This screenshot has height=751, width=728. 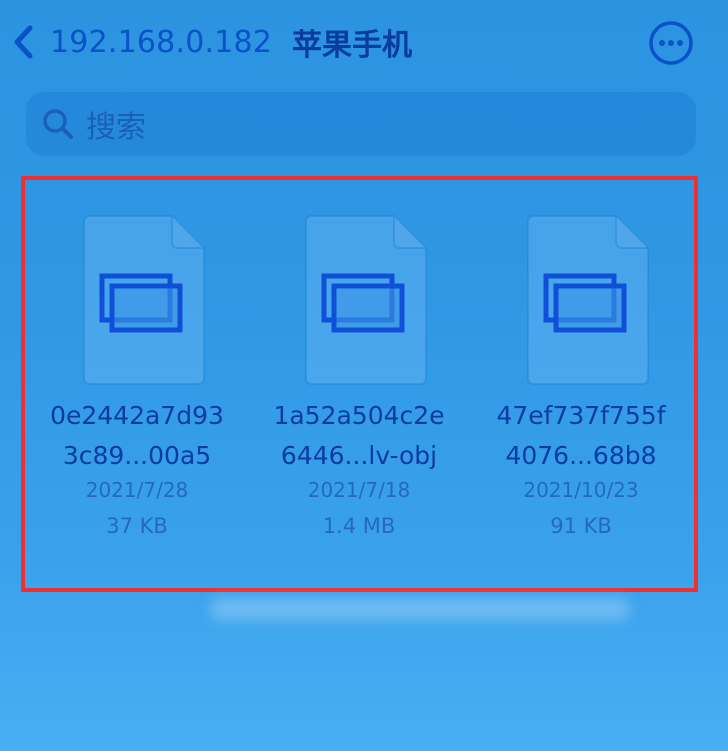 I want to click on file-name-line2: 4076...68b8, so click(x=581, y=455).